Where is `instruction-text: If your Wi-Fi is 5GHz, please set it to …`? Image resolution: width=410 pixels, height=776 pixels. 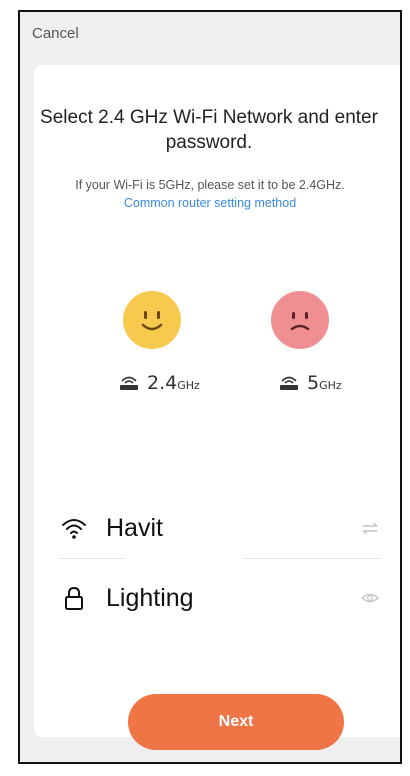
instruction-text: If your Wi-Fi is 5GHz, please set it to … is located at coordinates (210, 194).